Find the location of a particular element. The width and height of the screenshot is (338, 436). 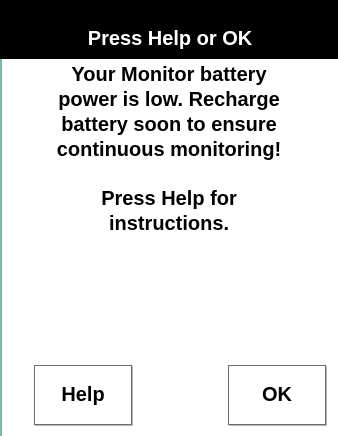

message-line: battery soon to ensure is located at coordinates (169, 125).